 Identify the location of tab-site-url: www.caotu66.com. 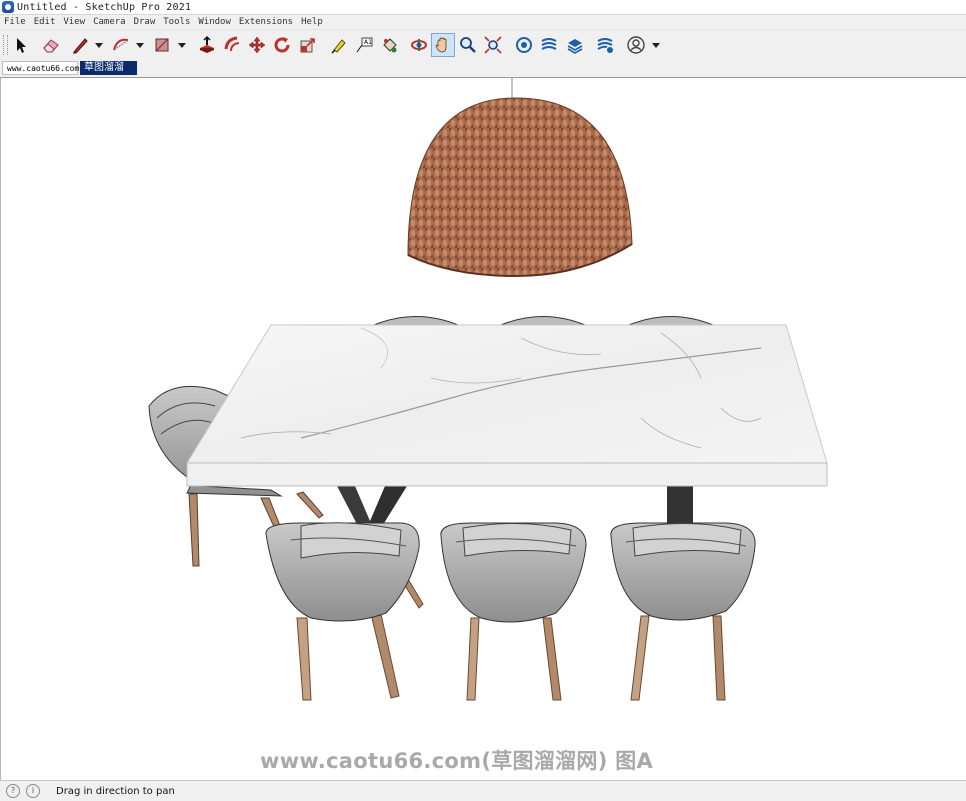
(40, 68).